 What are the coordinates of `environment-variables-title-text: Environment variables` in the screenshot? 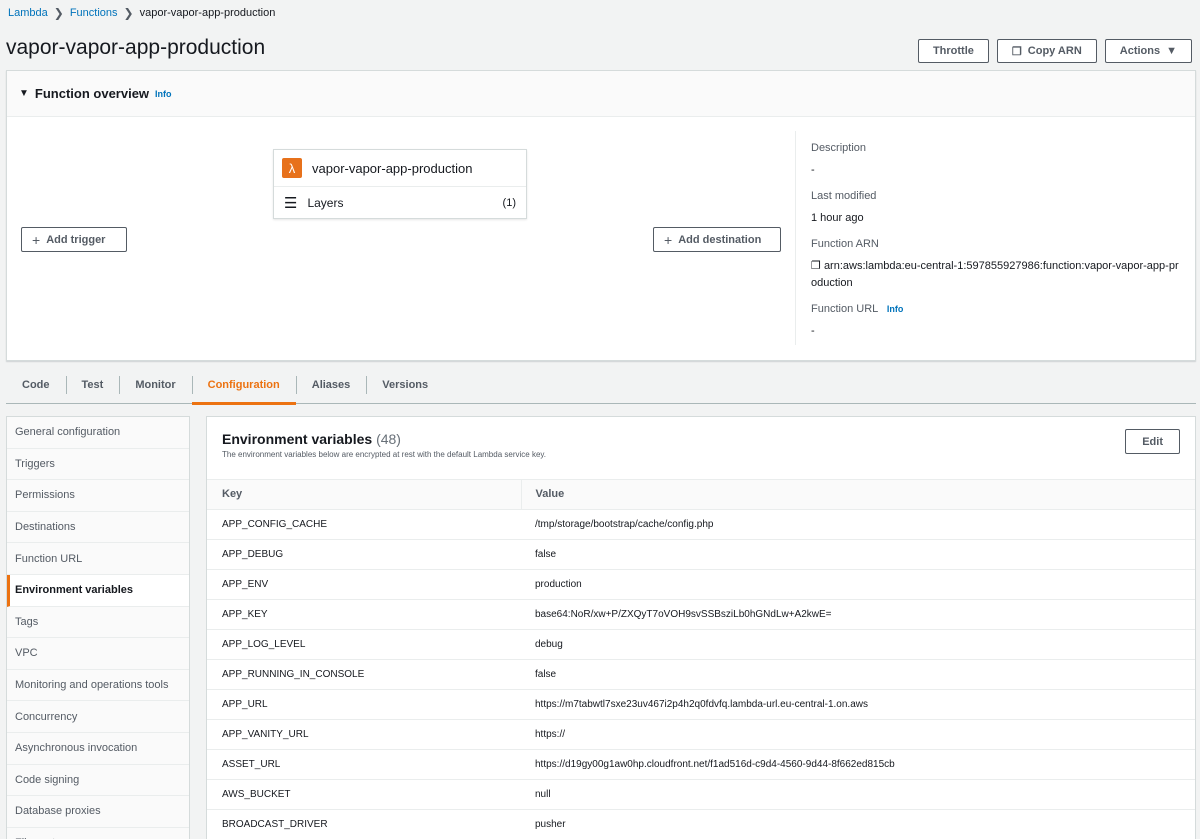 It's located at (297, 439).